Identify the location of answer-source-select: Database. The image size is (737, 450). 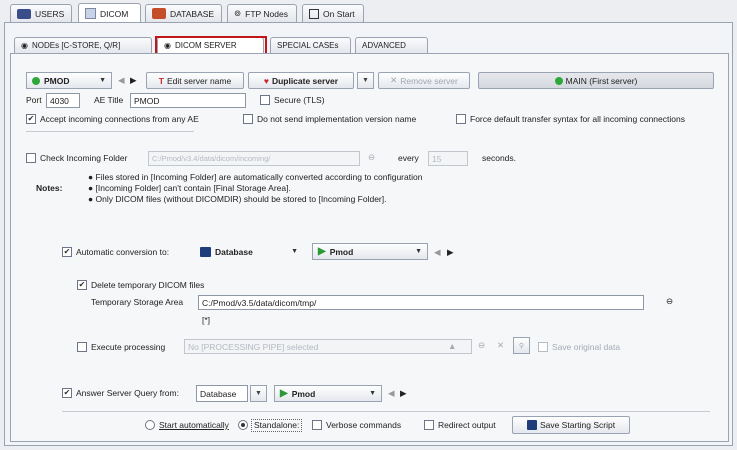
(222, 393).